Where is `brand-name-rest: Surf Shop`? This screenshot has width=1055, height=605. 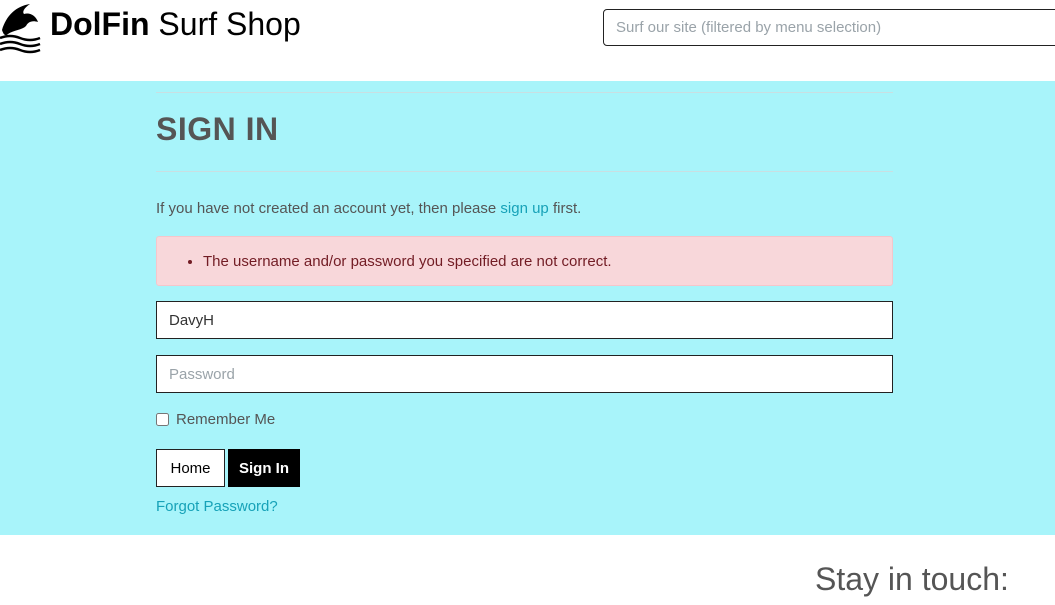
brand-name-rest: Surf Shop is located at coordinates (225, 24).